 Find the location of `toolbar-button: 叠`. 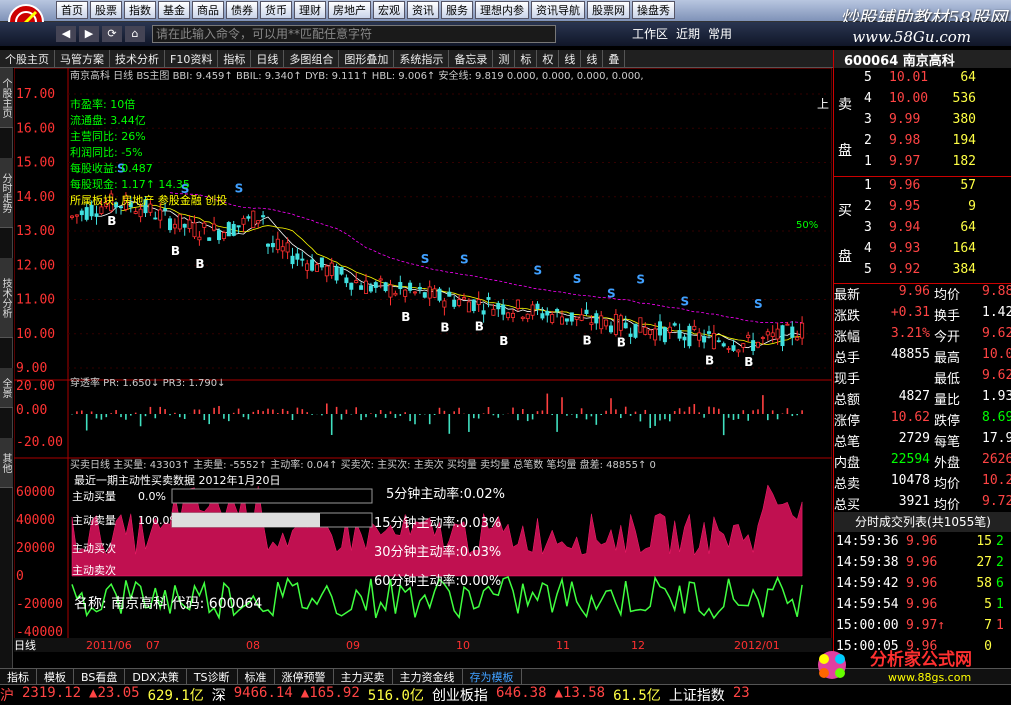

toolbar-button: 叠 is located at coordinates (614, 58).